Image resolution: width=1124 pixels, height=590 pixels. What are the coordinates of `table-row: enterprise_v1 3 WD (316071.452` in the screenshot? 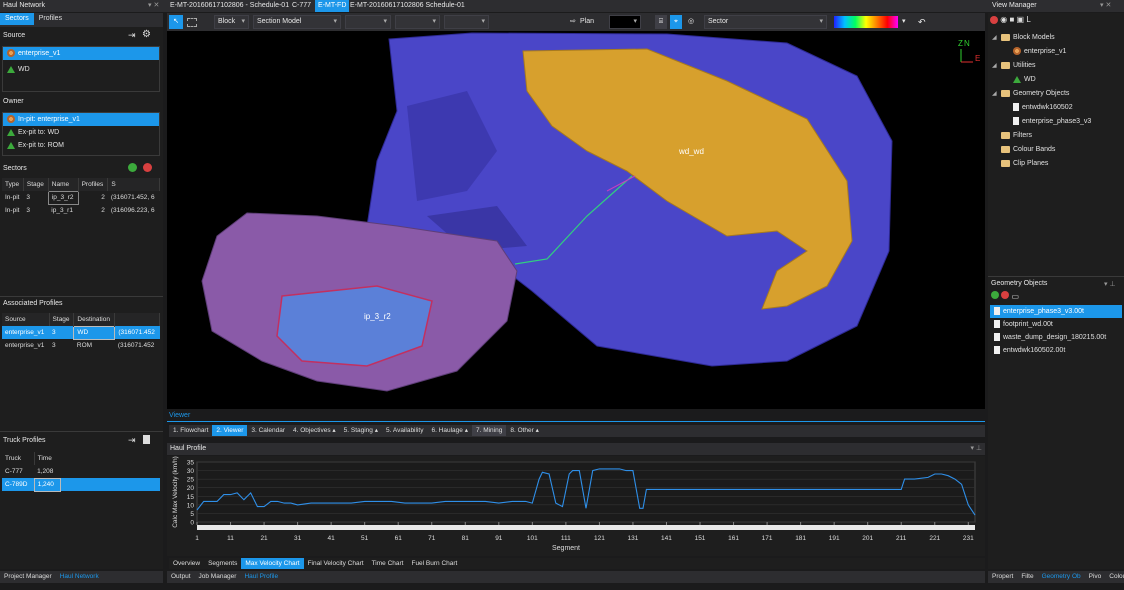 It's located at (81, 332).